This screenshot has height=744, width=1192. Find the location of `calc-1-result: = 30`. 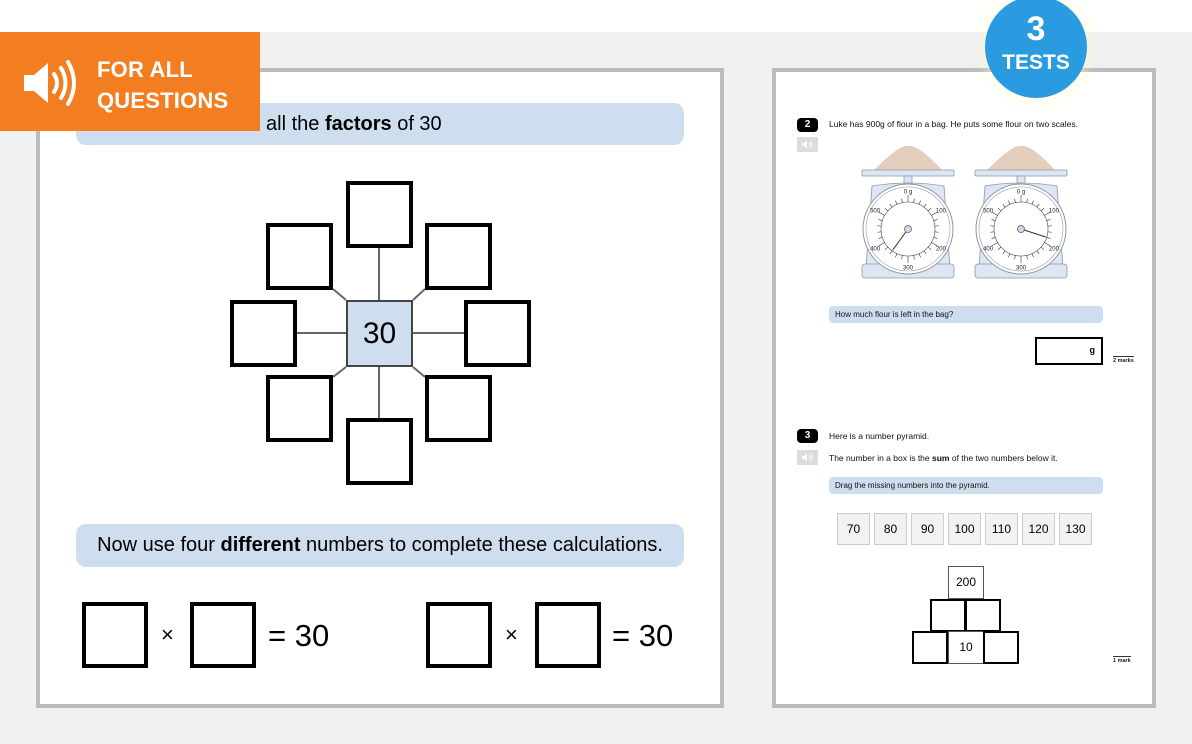

calc-1-result: = 30 is located at coordinates (299, 635).